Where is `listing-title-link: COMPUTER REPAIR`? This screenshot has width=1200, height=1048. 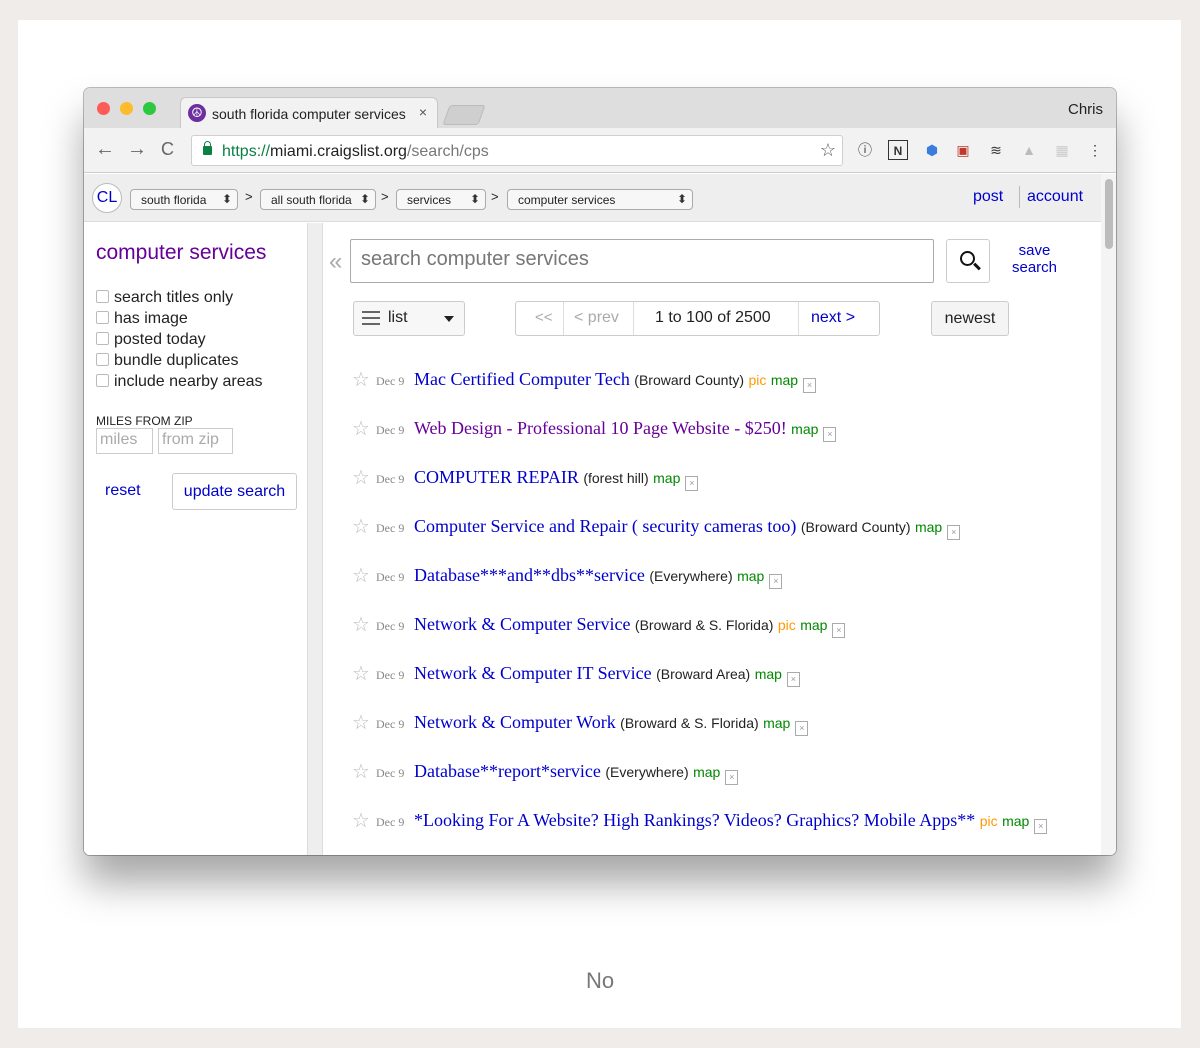 listing-title-link: COMPUTER REPAIR is located at coordinates (496, 477).